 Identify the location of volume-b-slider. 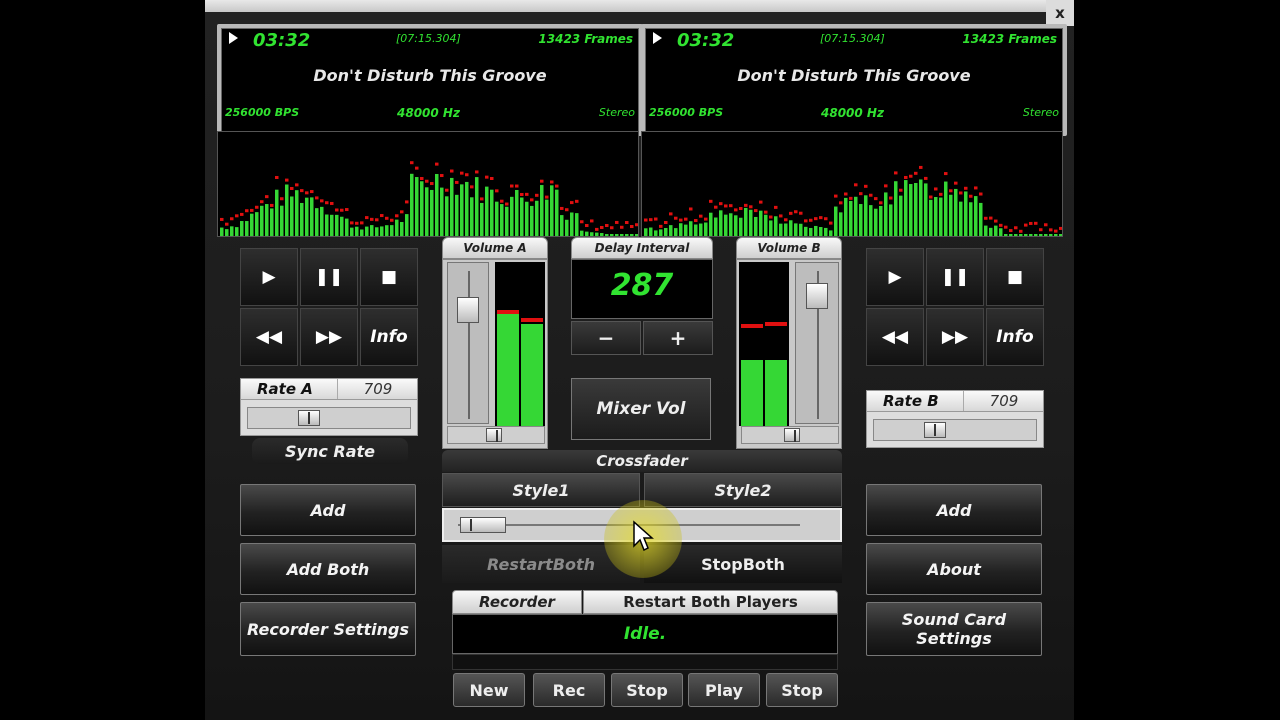
(817, 343).